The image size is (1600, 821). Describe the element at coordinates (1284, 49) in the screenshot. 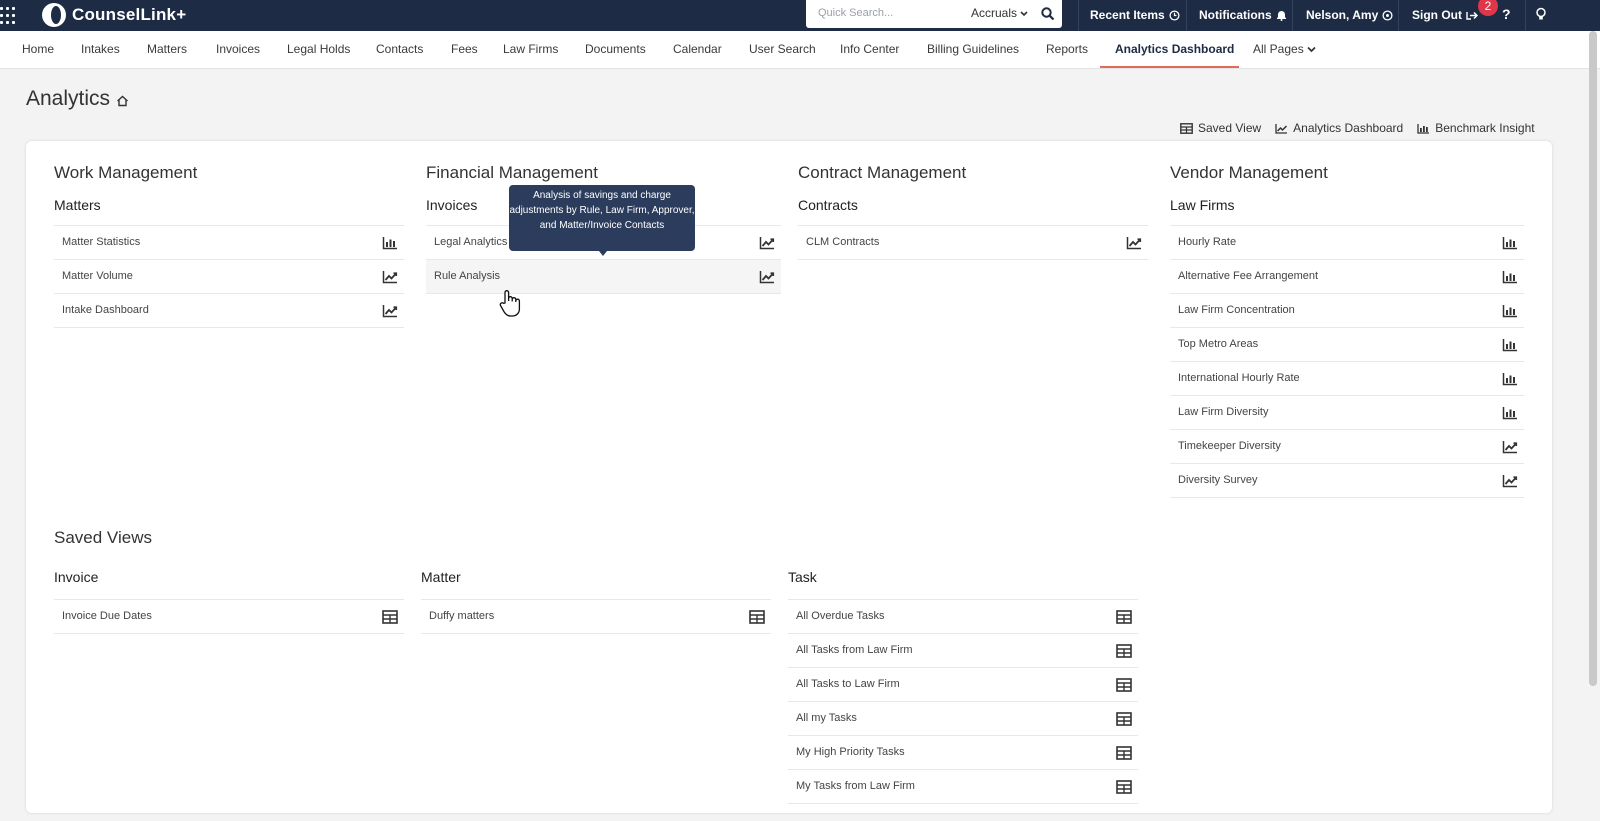

I see `nav-all-pages: All Pages` at that location.